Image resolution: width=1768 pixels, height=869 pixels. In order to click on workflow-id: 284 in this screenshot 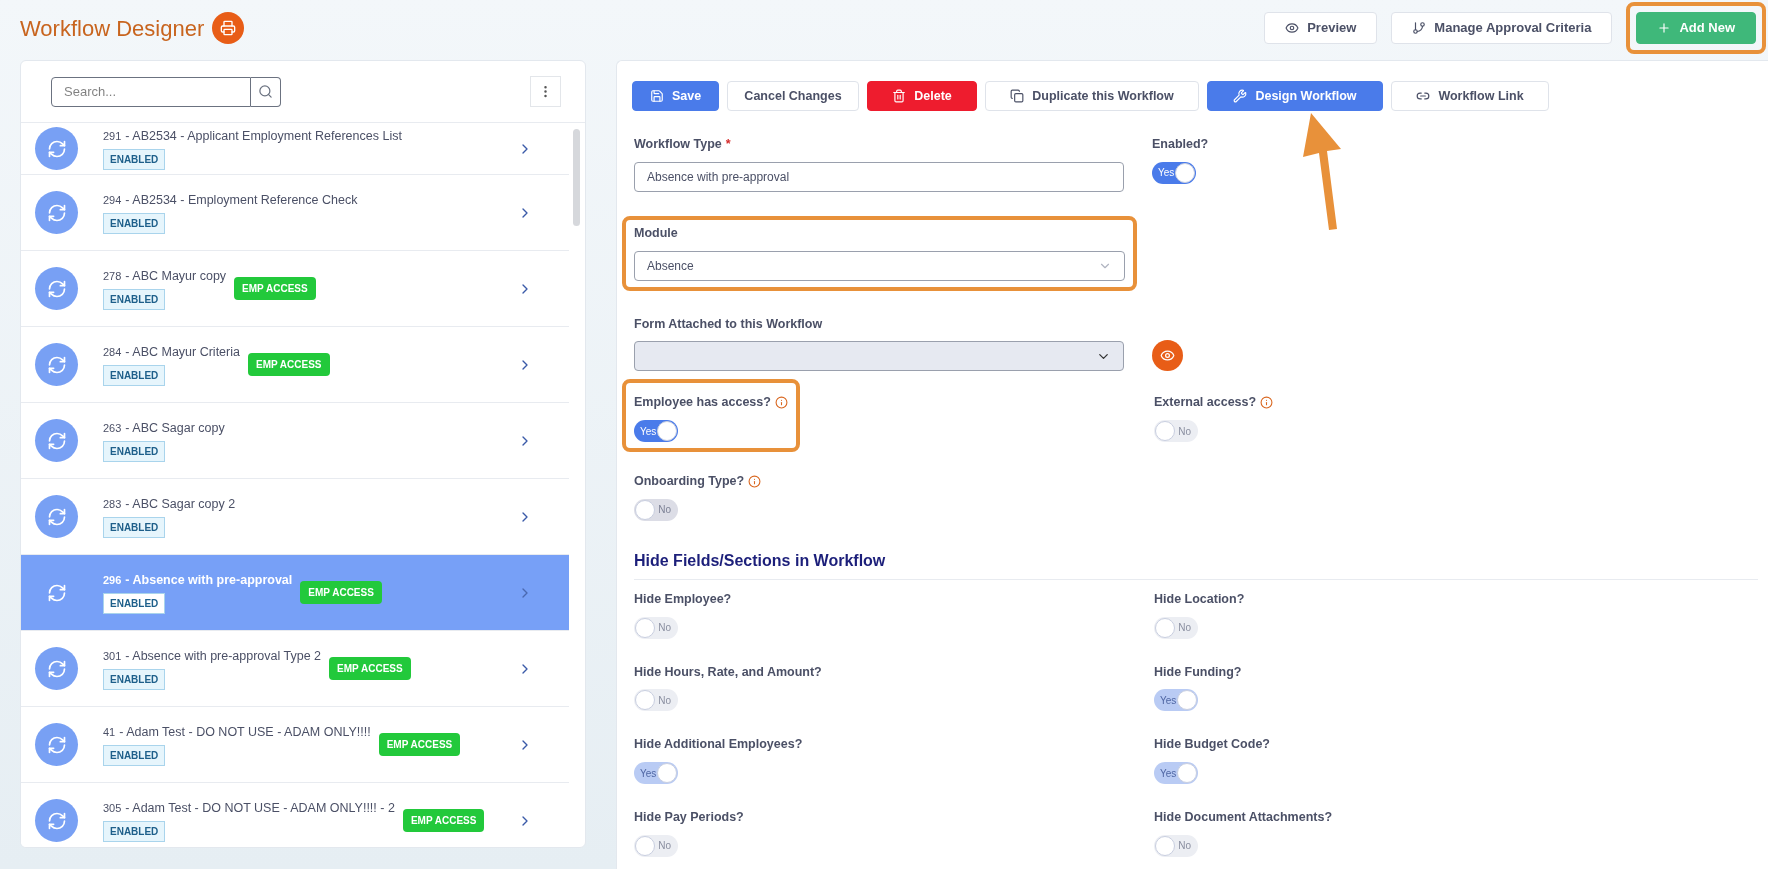, I will do `click(112, 352)`.